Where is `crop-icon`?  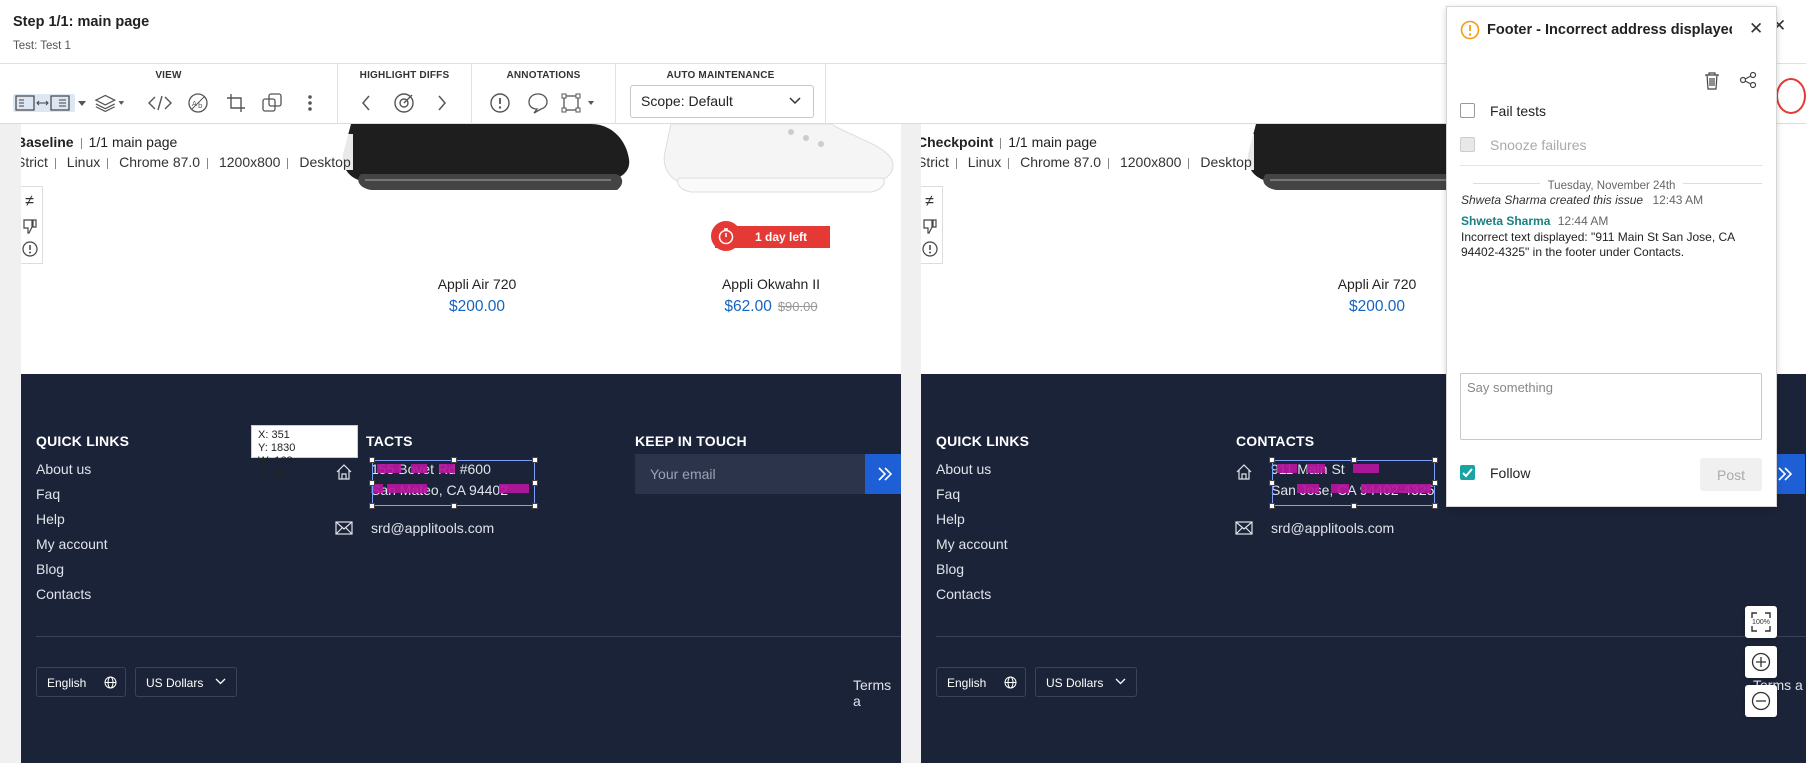 crop-icon is located at coordinates (236, 103).